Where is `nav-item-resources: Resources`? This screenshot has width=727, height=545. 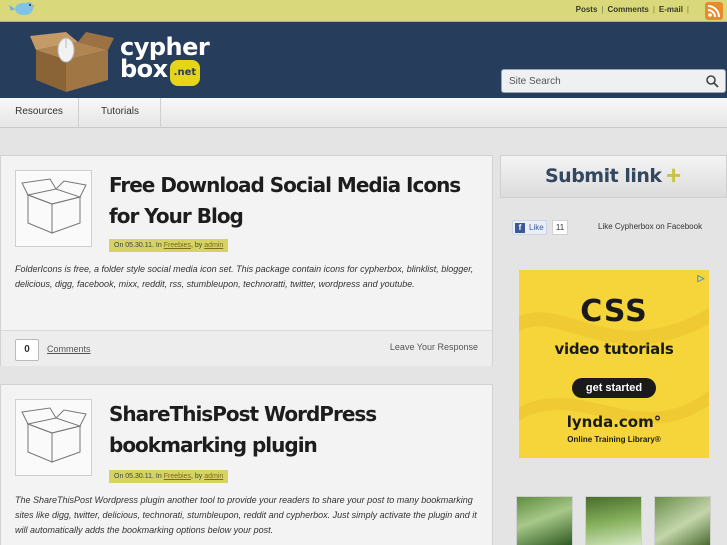
nav-item-resources: Resources is located at coordinates (39, 113).